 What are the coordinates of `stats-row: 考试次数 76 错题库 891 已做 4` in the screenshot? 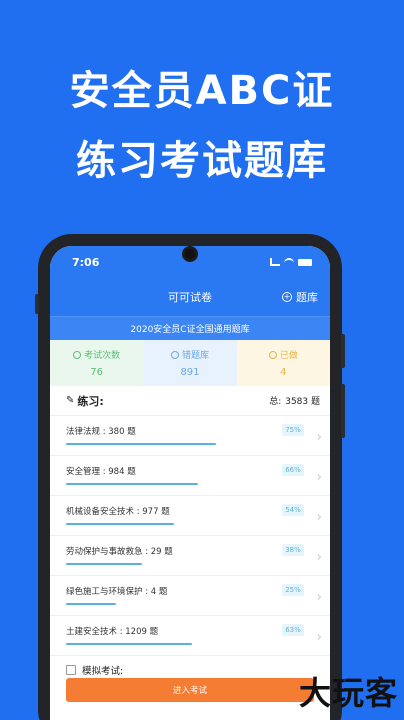 It's located at (190, 363).